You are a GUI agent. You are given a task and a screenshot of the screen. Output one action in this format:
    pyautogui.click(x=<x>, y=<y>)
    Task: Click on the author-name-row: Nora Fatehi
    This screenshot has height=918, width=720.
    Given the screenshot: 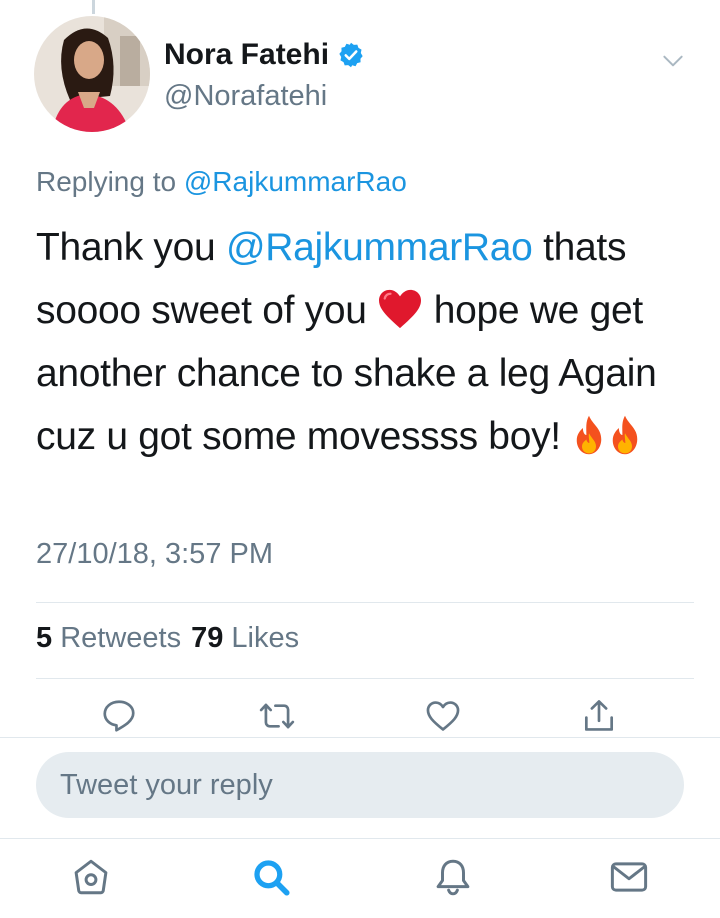 What is the action you would take?
    pyautogui.click(x=264, y=55)
    